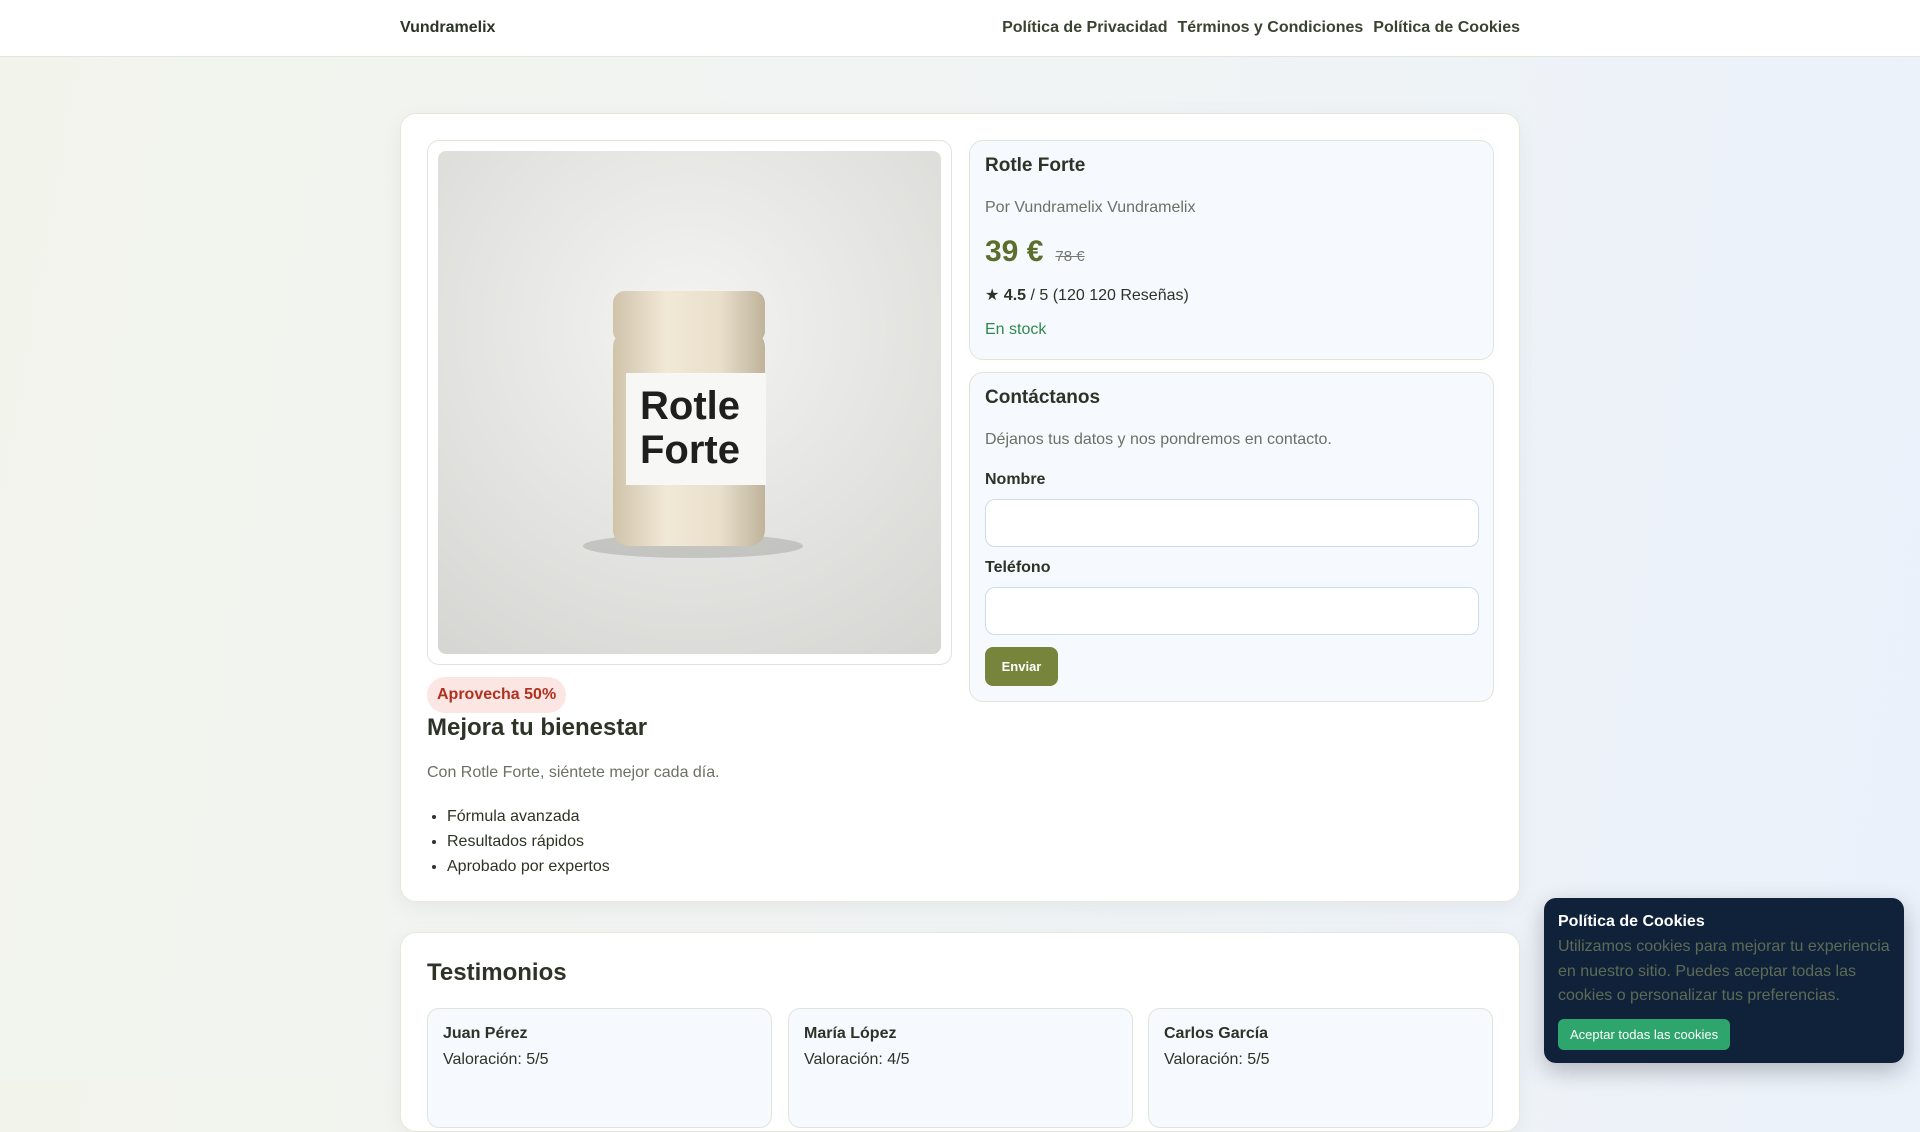 This screenshot has height=1132, width=1920. I want to click on phone-label: Teléfono, so click(1018, 567).